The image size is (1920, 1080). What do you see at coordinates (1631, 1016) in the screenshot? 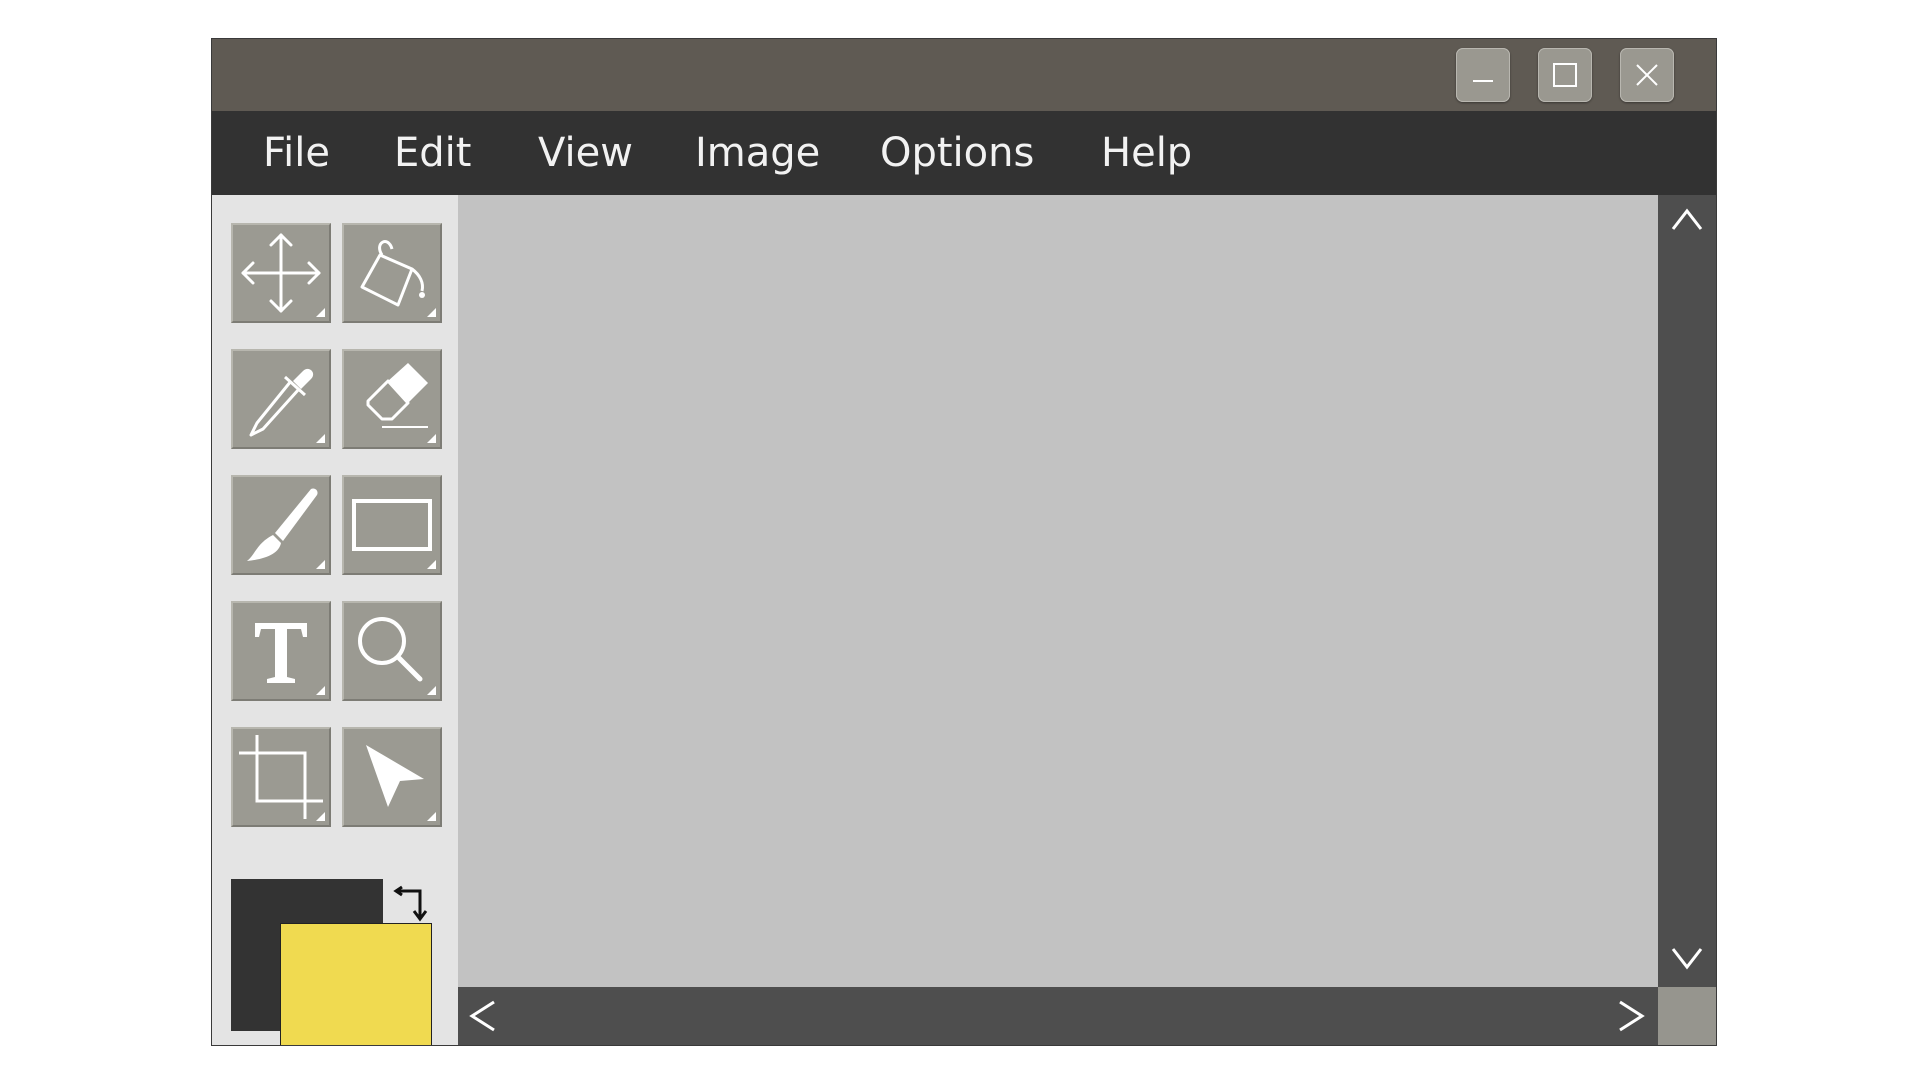
I see `scroll-right-icon` at bounding box center [1631, 1016].